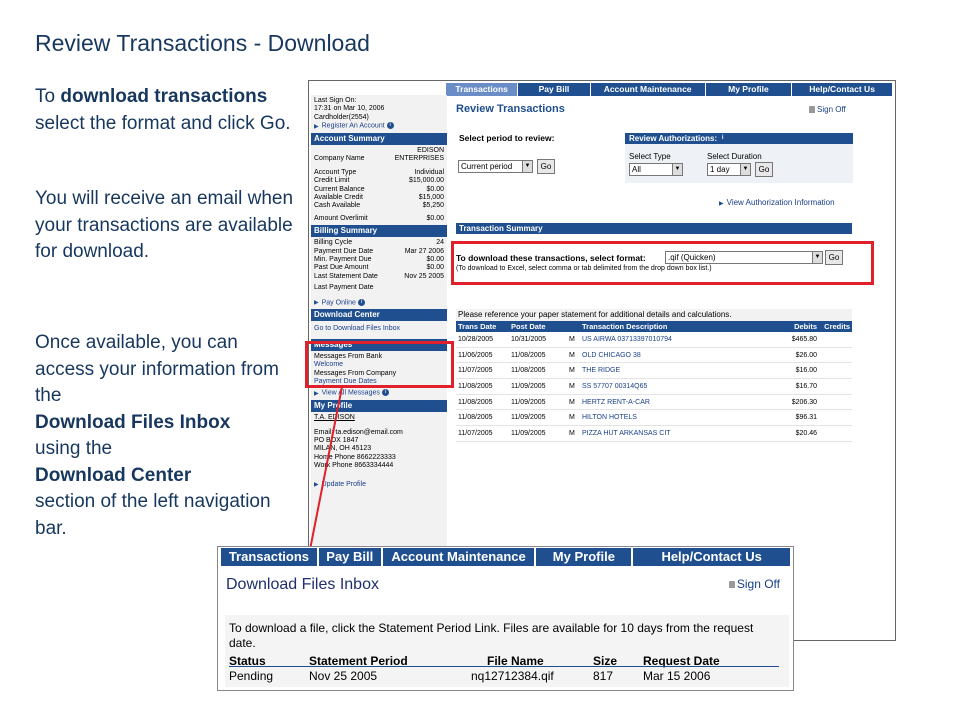  I want to click on tab-my-profile: My Profile, so click(585, 557).